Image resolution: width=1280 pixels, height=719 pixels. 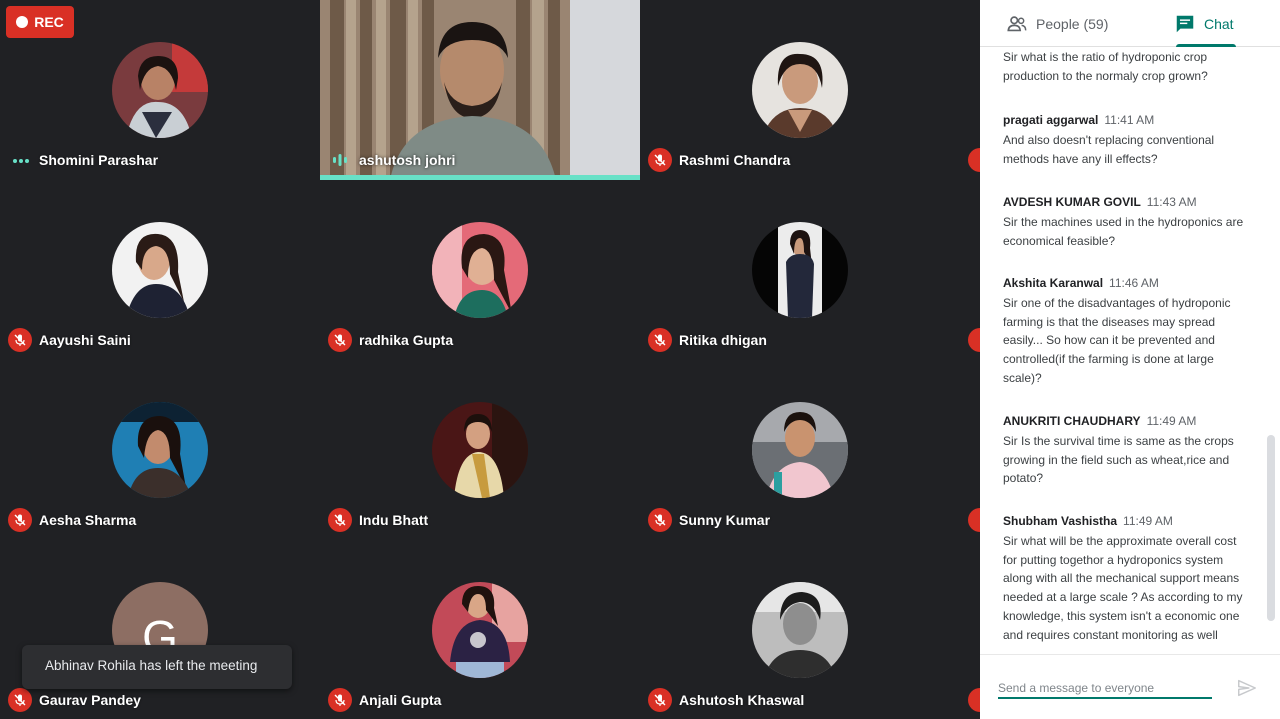 I want to click on participant-tile: Aayushi Saini, so click(x=160, y=270).